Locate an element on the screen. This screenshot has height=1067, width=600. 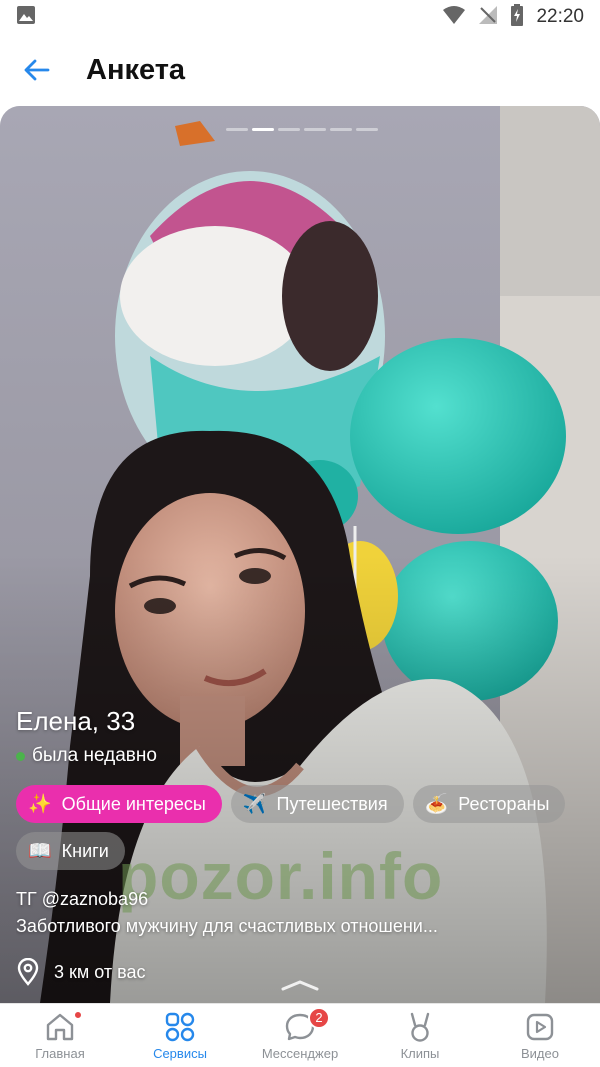
wifi-icon is located at coordinates (454, 17).